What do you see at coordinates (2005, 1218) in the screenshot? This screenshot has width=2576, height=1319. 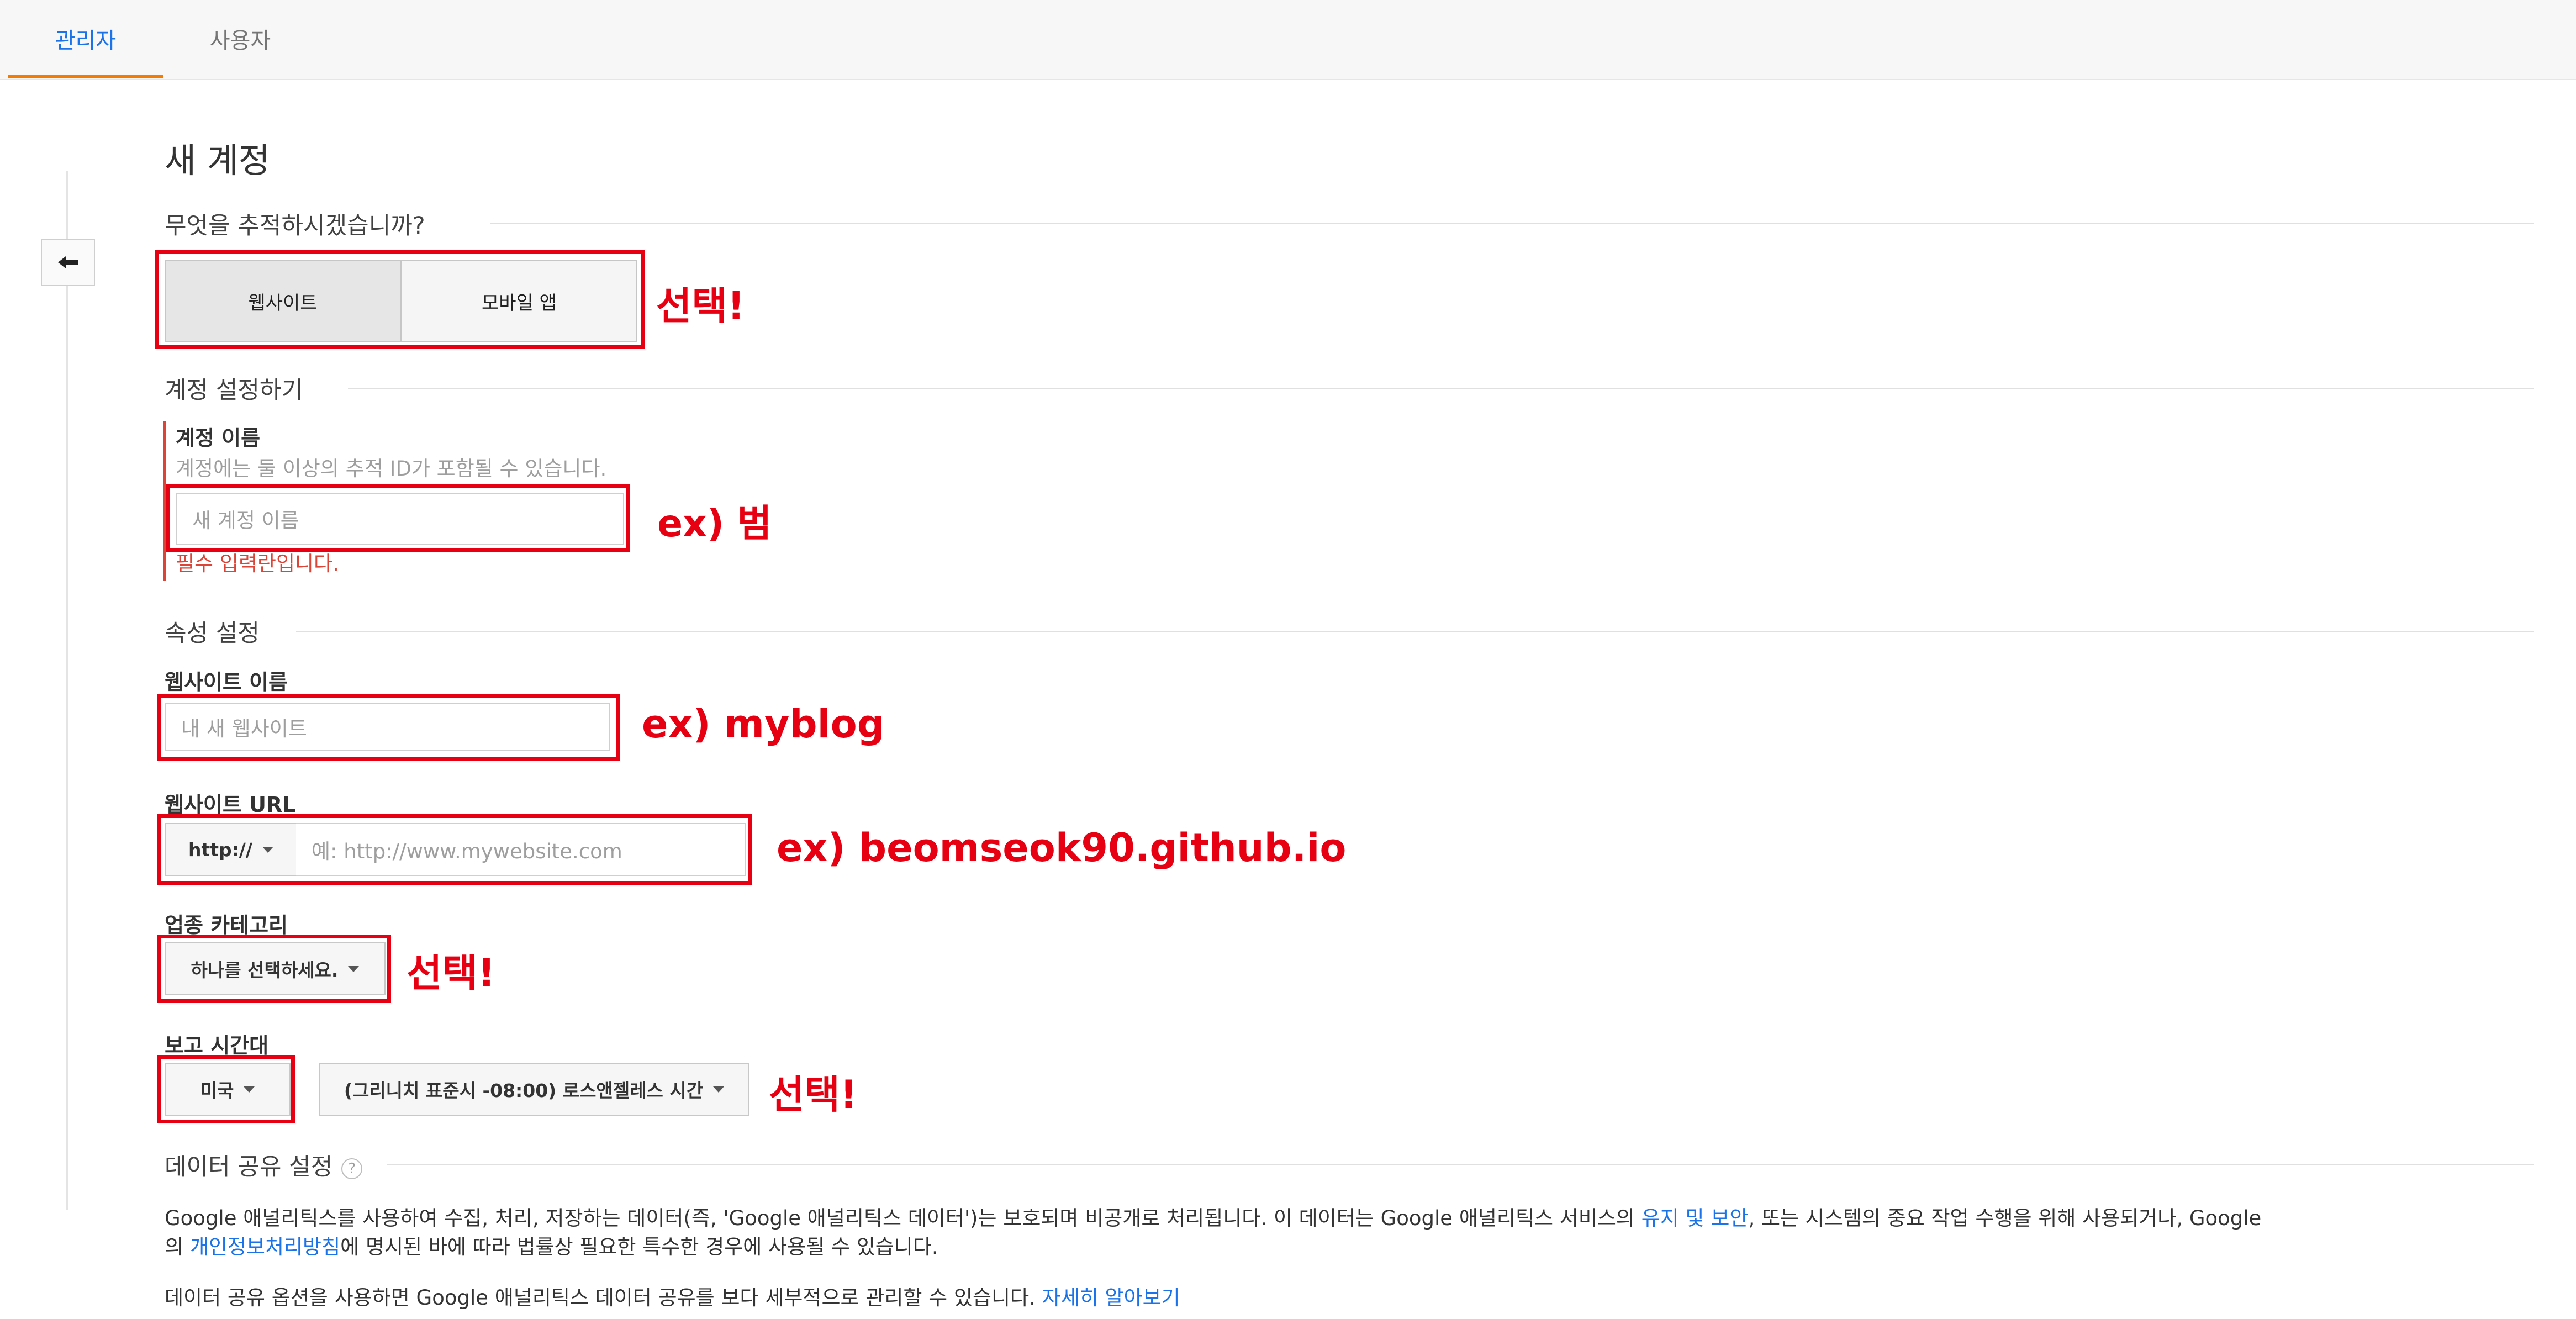 I see `paragraph-text: , 또는 시스템의 중요 작업 수행을 위해 사용되거나, Google` at bounding box center [2005, 1218].